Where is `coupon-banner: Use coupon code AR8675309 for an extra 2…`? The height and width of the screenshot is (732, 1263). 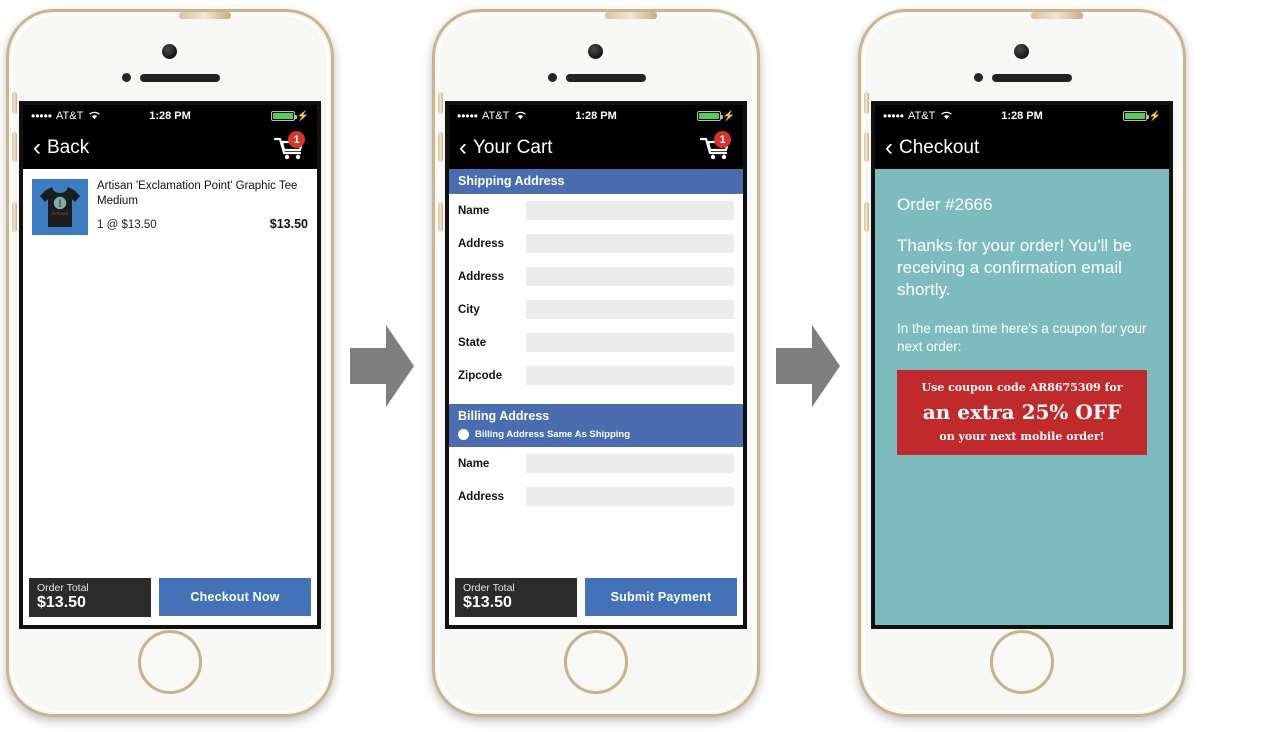 coupon-banner: Use coupon code AR8675309 for an extra 2… is located at coordinates (1022, 412).